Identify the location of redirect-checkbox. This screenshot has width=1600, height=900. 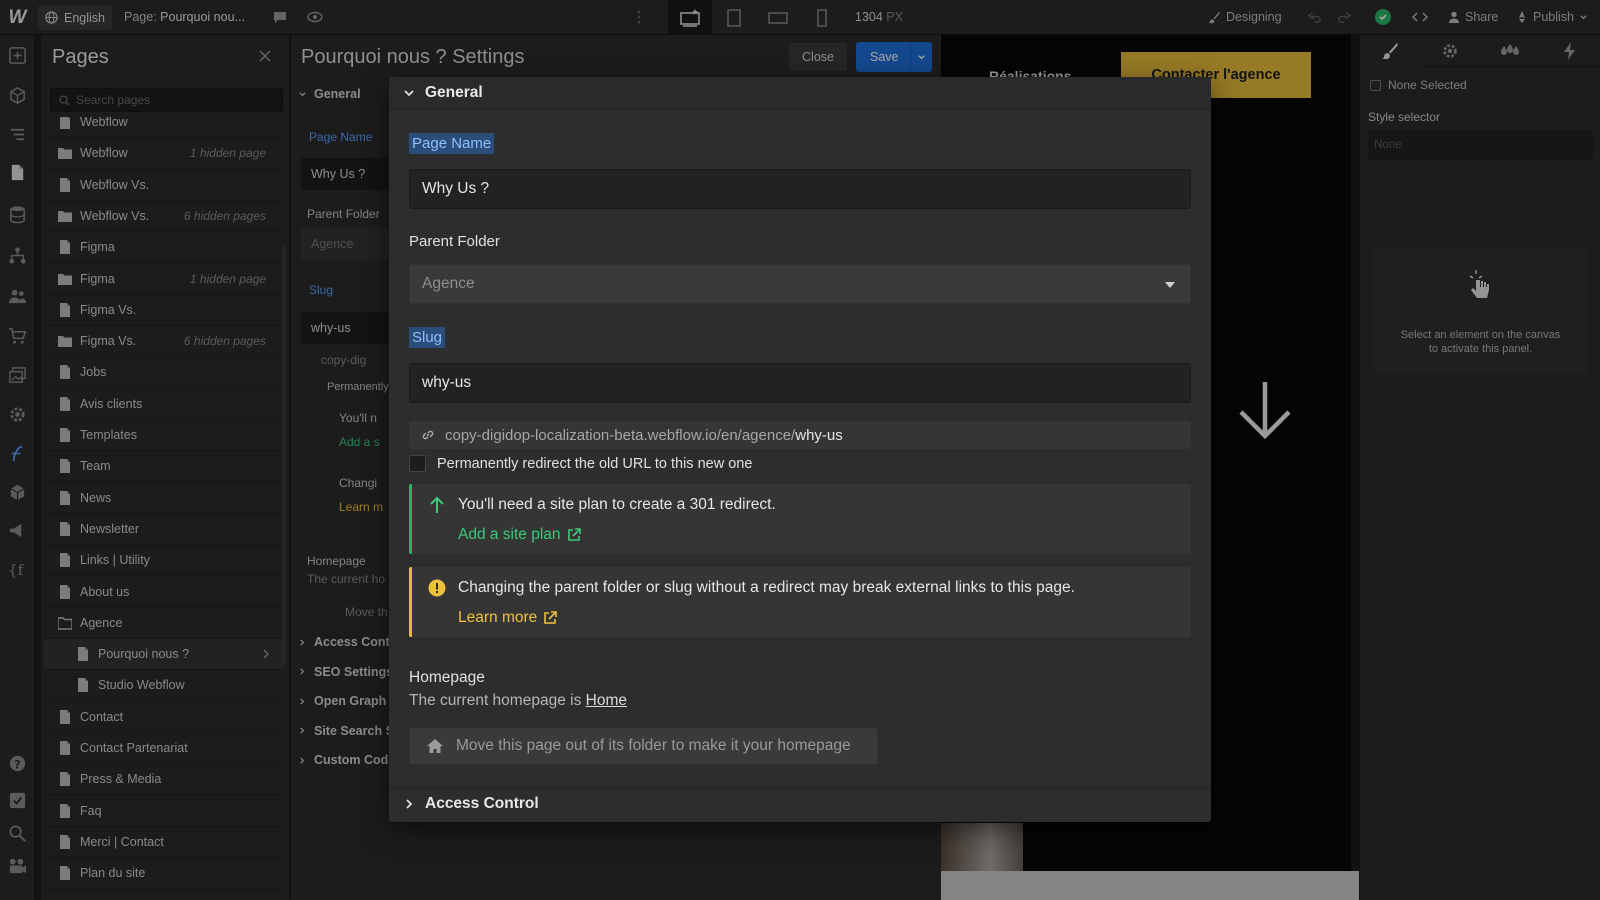
(417, 463).